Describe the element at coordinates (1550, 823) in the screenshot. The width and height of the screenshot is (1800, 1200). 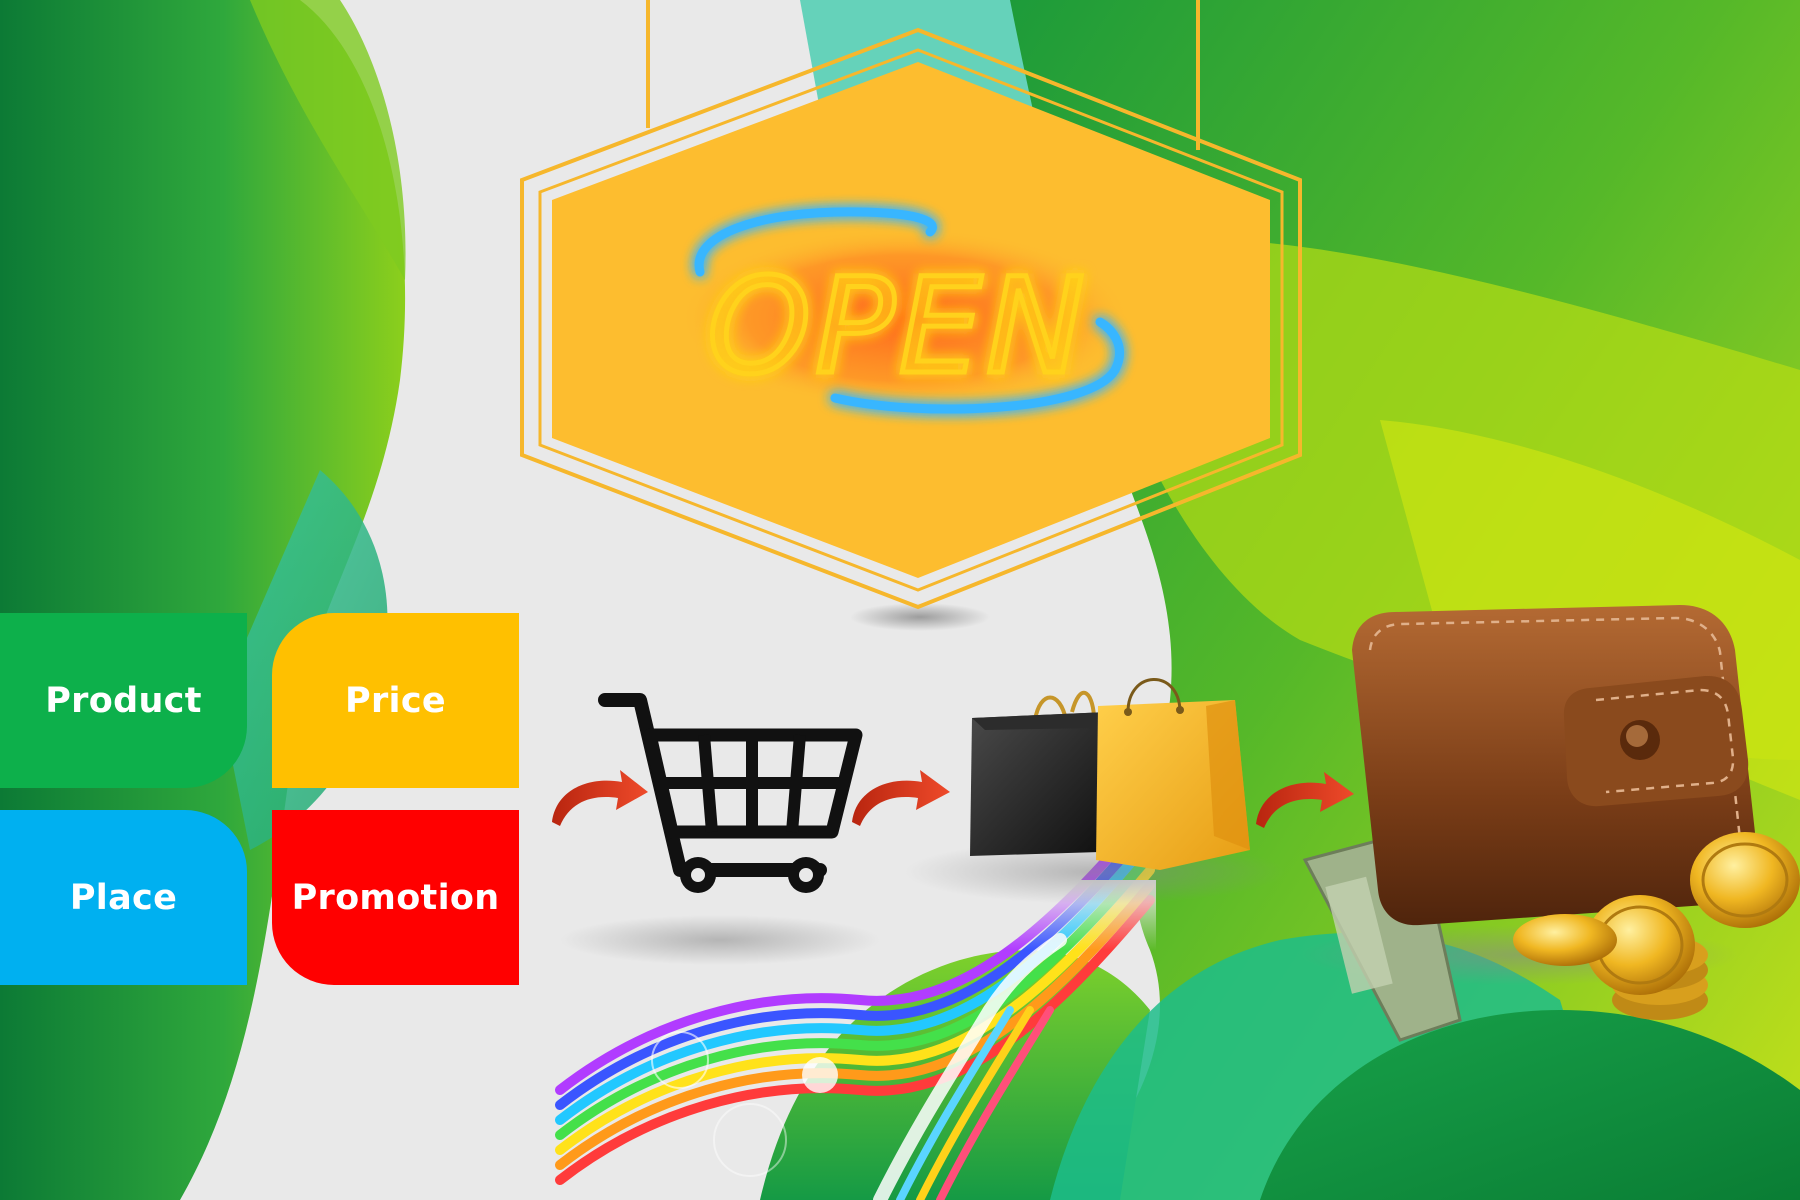
I see `wallet-icon` at that location.